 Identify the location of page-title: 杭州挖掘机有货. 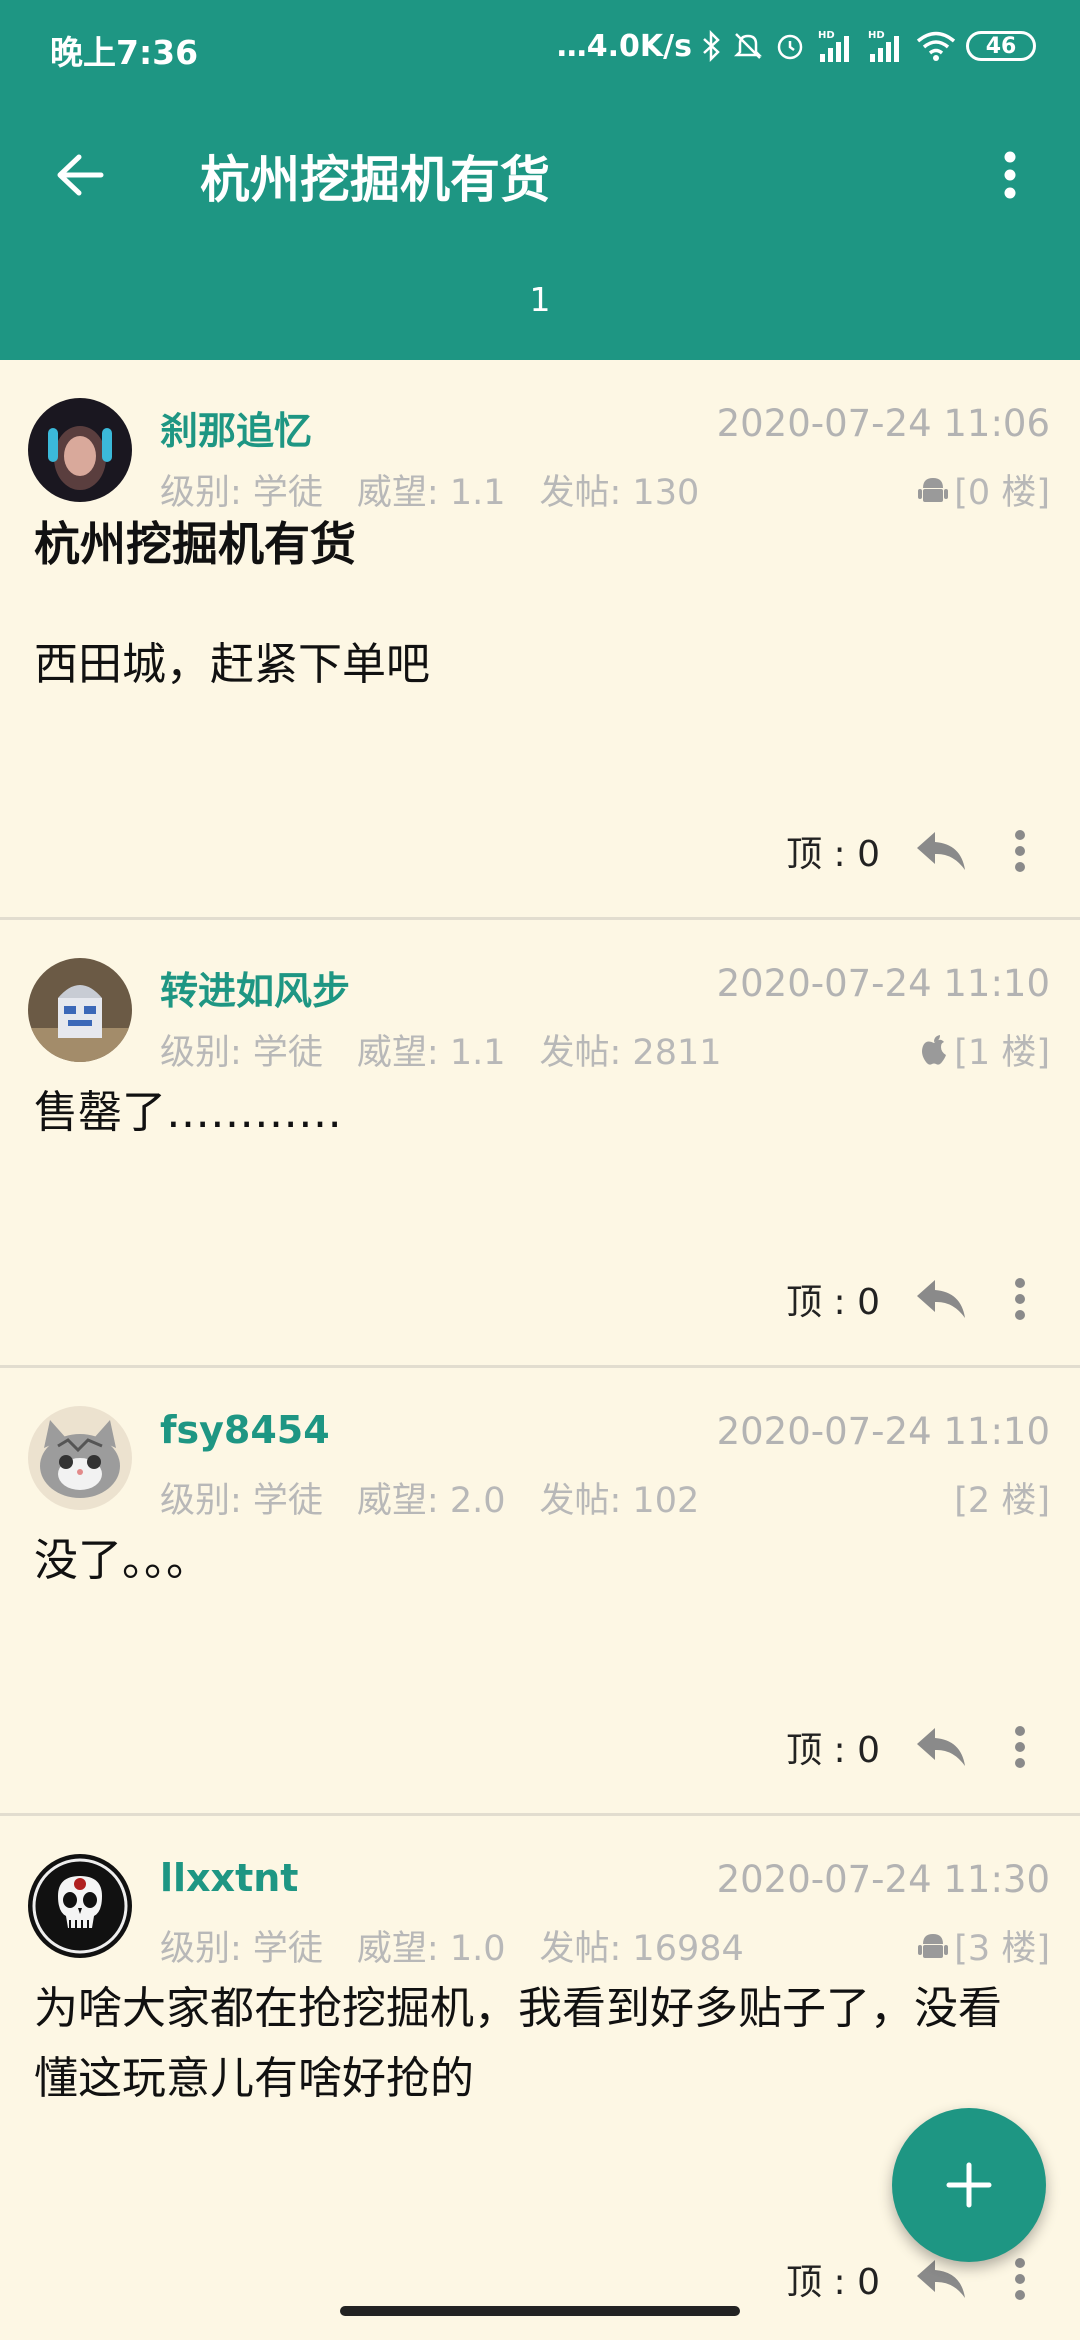
(375, 180).